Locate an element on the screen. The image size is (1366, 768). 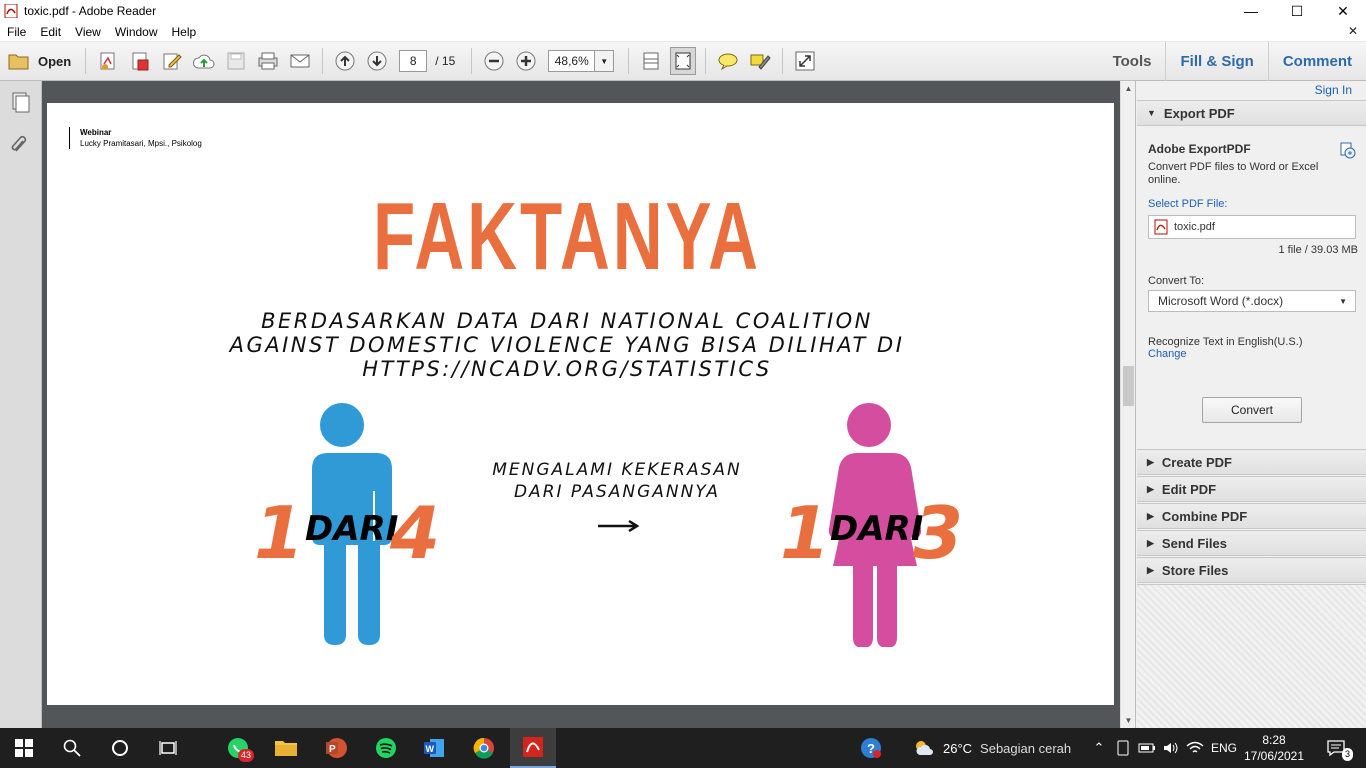
file-explorer-taskbar-button is located at coordinates (286, 748).